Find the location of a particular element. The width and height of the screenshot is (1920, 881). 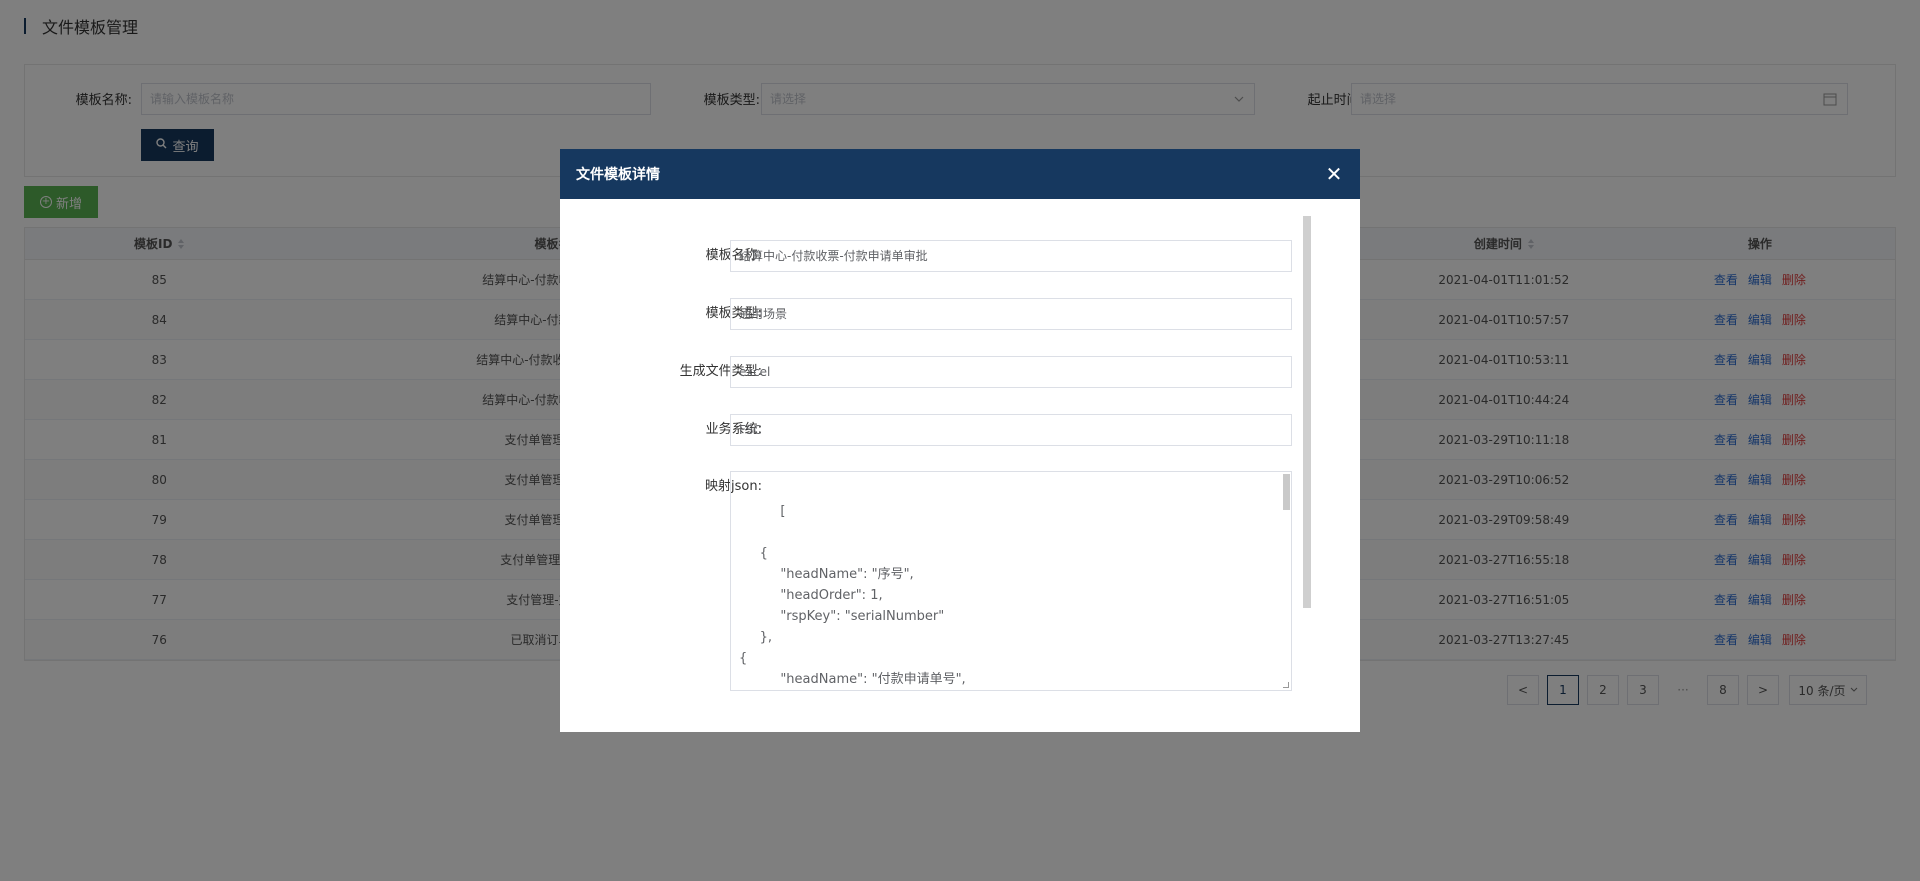

modal-scrollbar is located at coordinates (1307, 412).